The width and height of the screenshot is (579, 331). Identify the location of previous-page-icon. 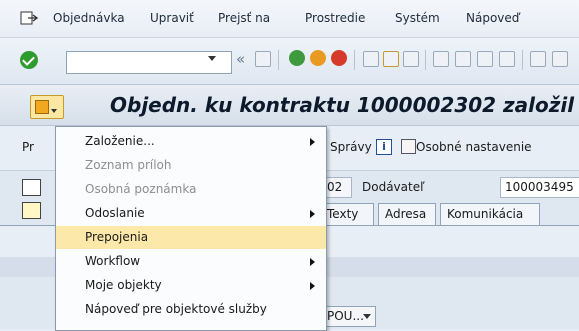
(463, 59).